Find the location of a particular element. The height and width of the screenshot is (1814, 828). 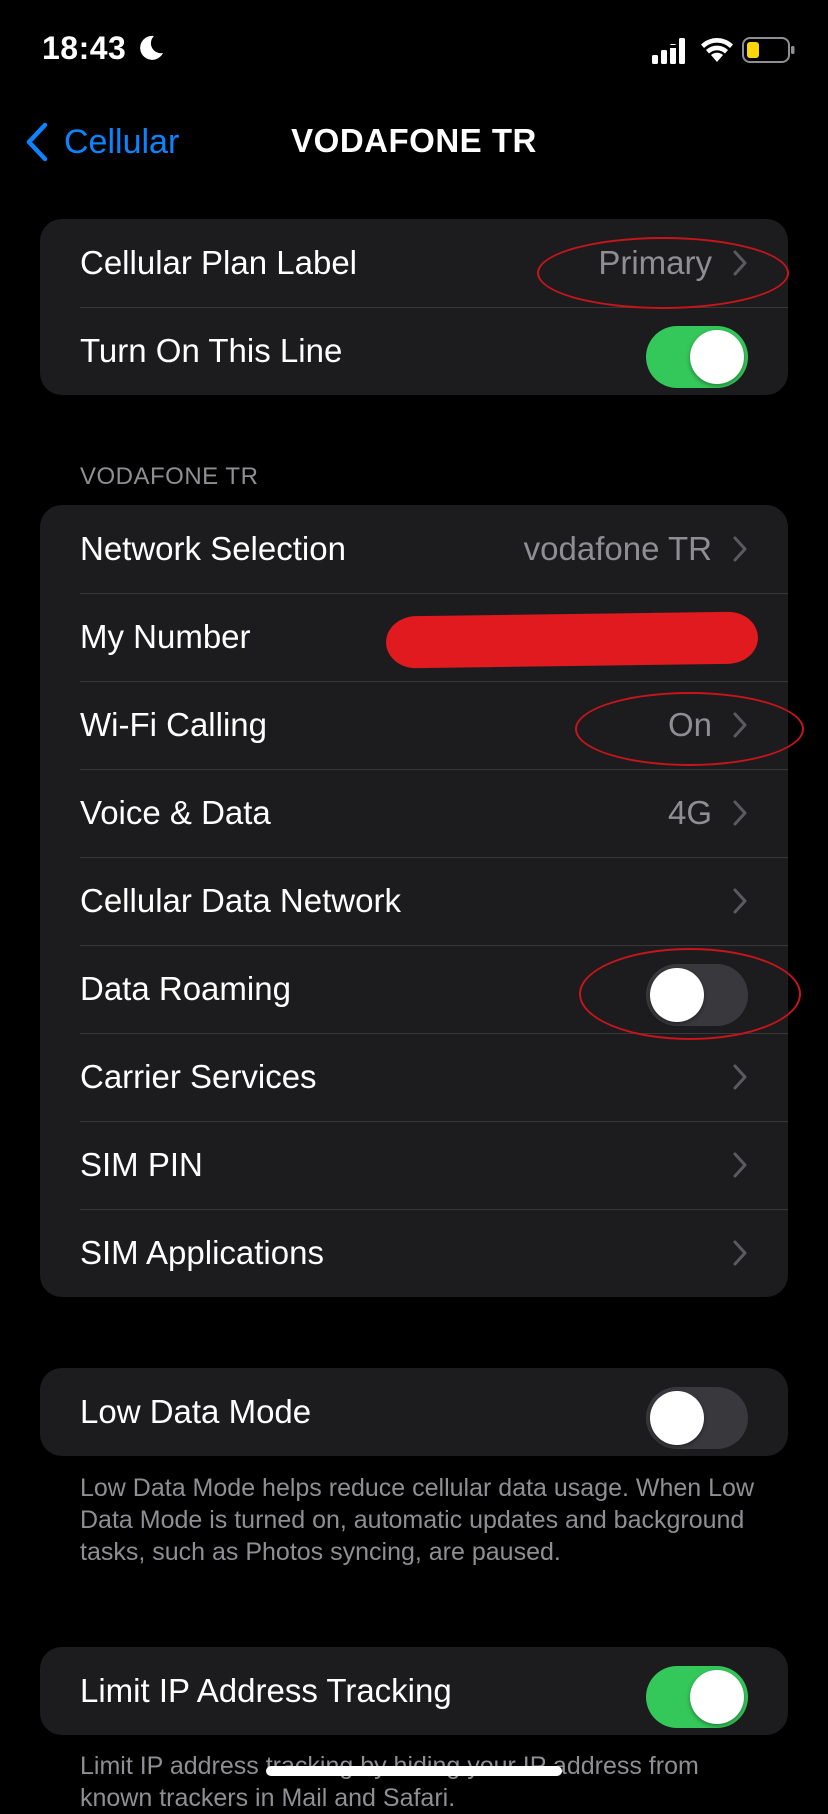

row-label: Low Data Mode is located at coordinates (196, 1411).